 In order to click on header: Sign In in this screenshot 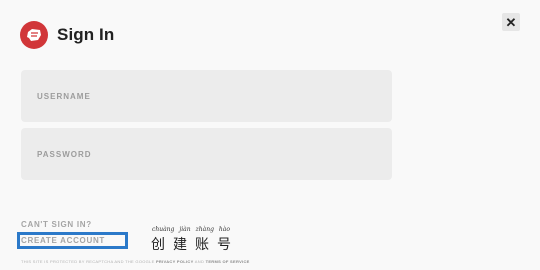, I will do `click(67, 35)`.